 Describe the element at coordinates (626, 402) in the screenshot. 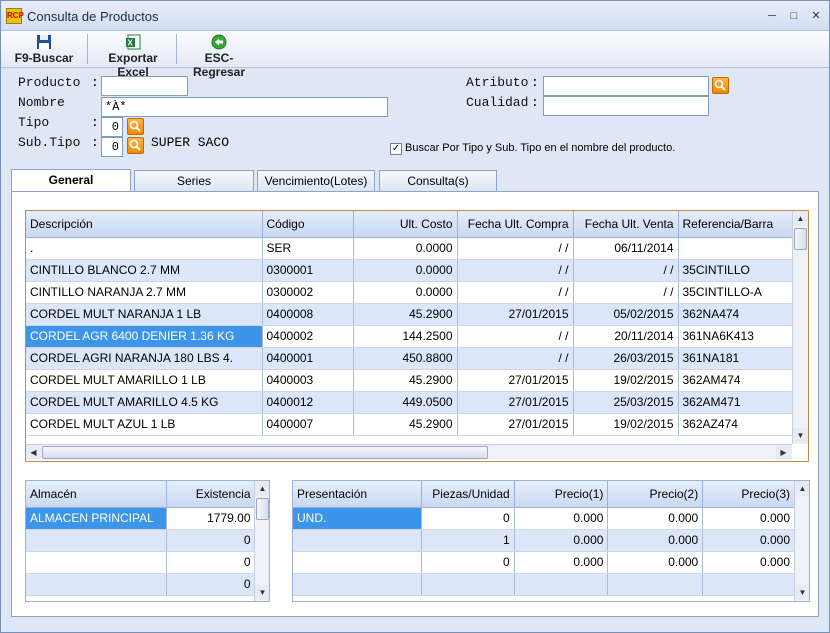

I see `products-cell: 25/03/2015` at that location.